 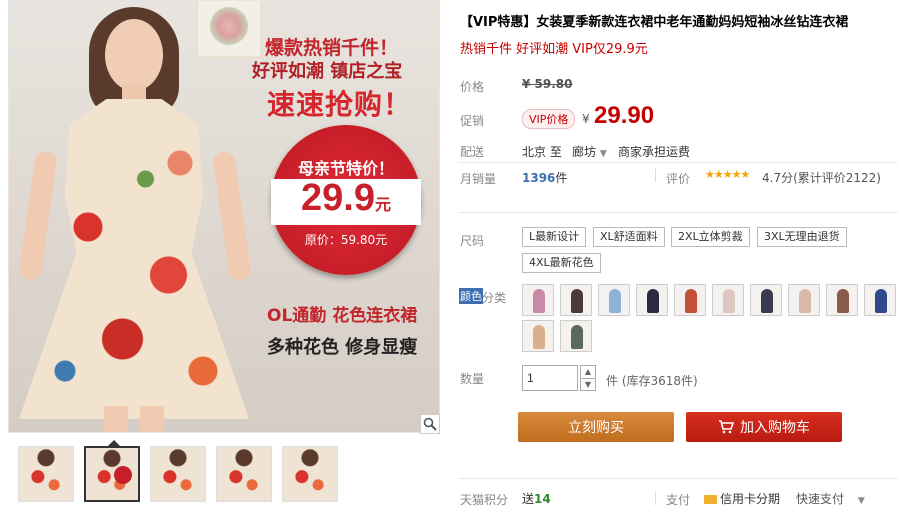 I want to click on promo-label: 促销, so click(x=472, y=121).